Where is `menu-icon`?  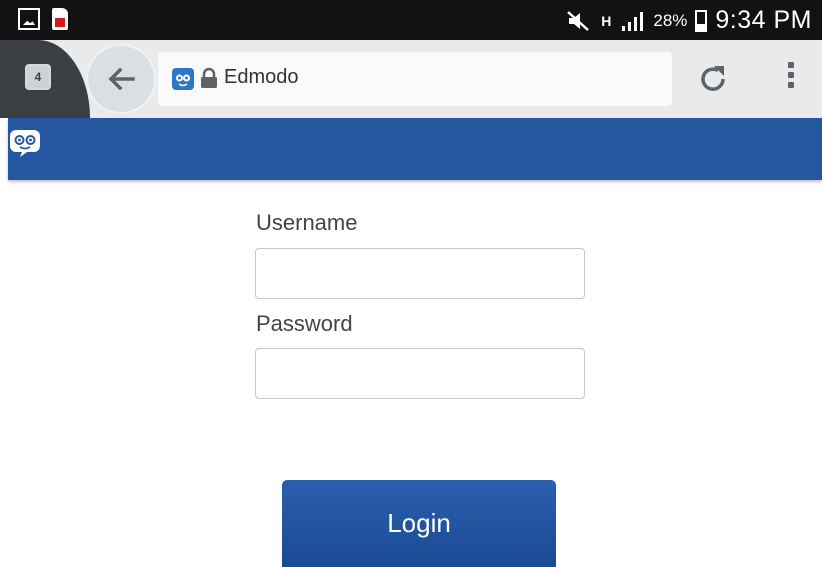 menu-icon is located at coordinates (791, 80).